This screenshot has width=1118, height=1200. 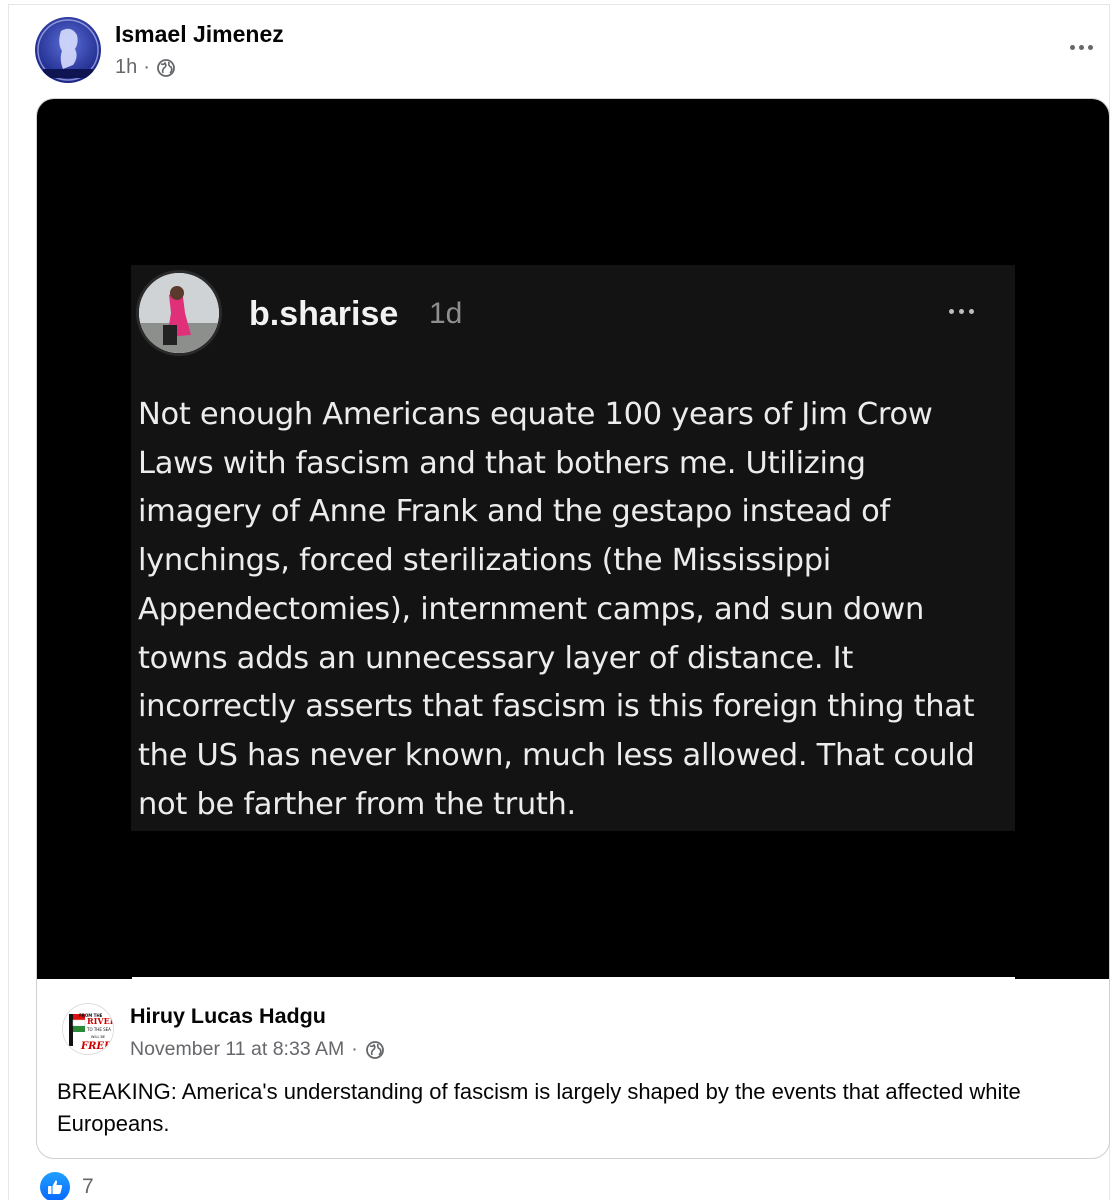 What do you see at coordinates (88, 1187) in the screenshot?
I see `reaction-count: 7` at bounding box center [88, 1187].